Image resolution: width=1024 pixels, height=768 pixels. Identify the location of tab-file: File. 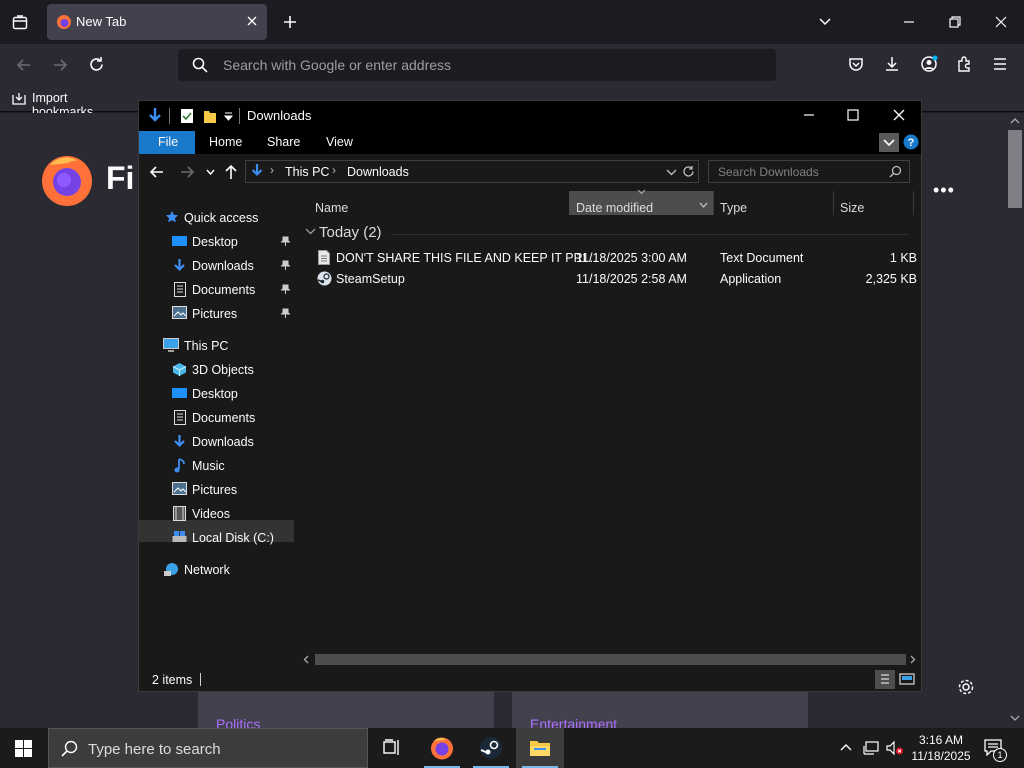
(167, 142).